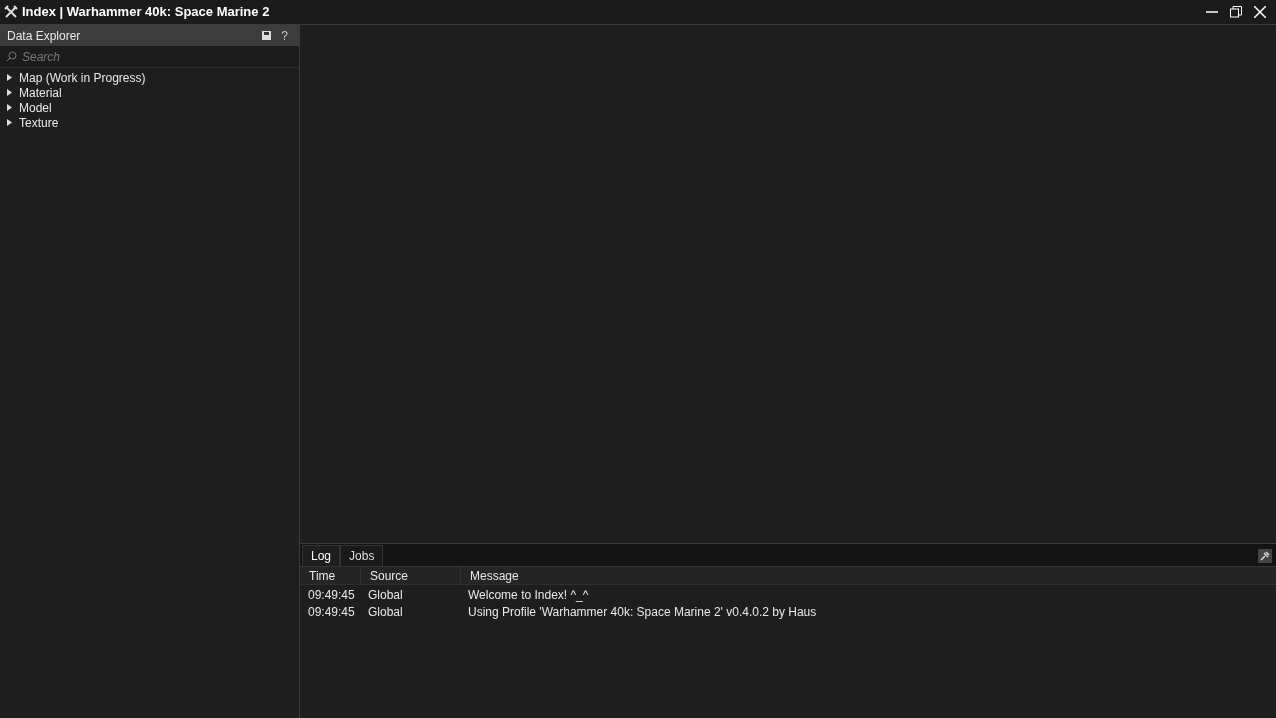 The image size is (1276, 718). Describe the element at coordinates (528, 595) in the screenshot. I see `table-cell-text: Welcome to Index! ^_^` at that location.